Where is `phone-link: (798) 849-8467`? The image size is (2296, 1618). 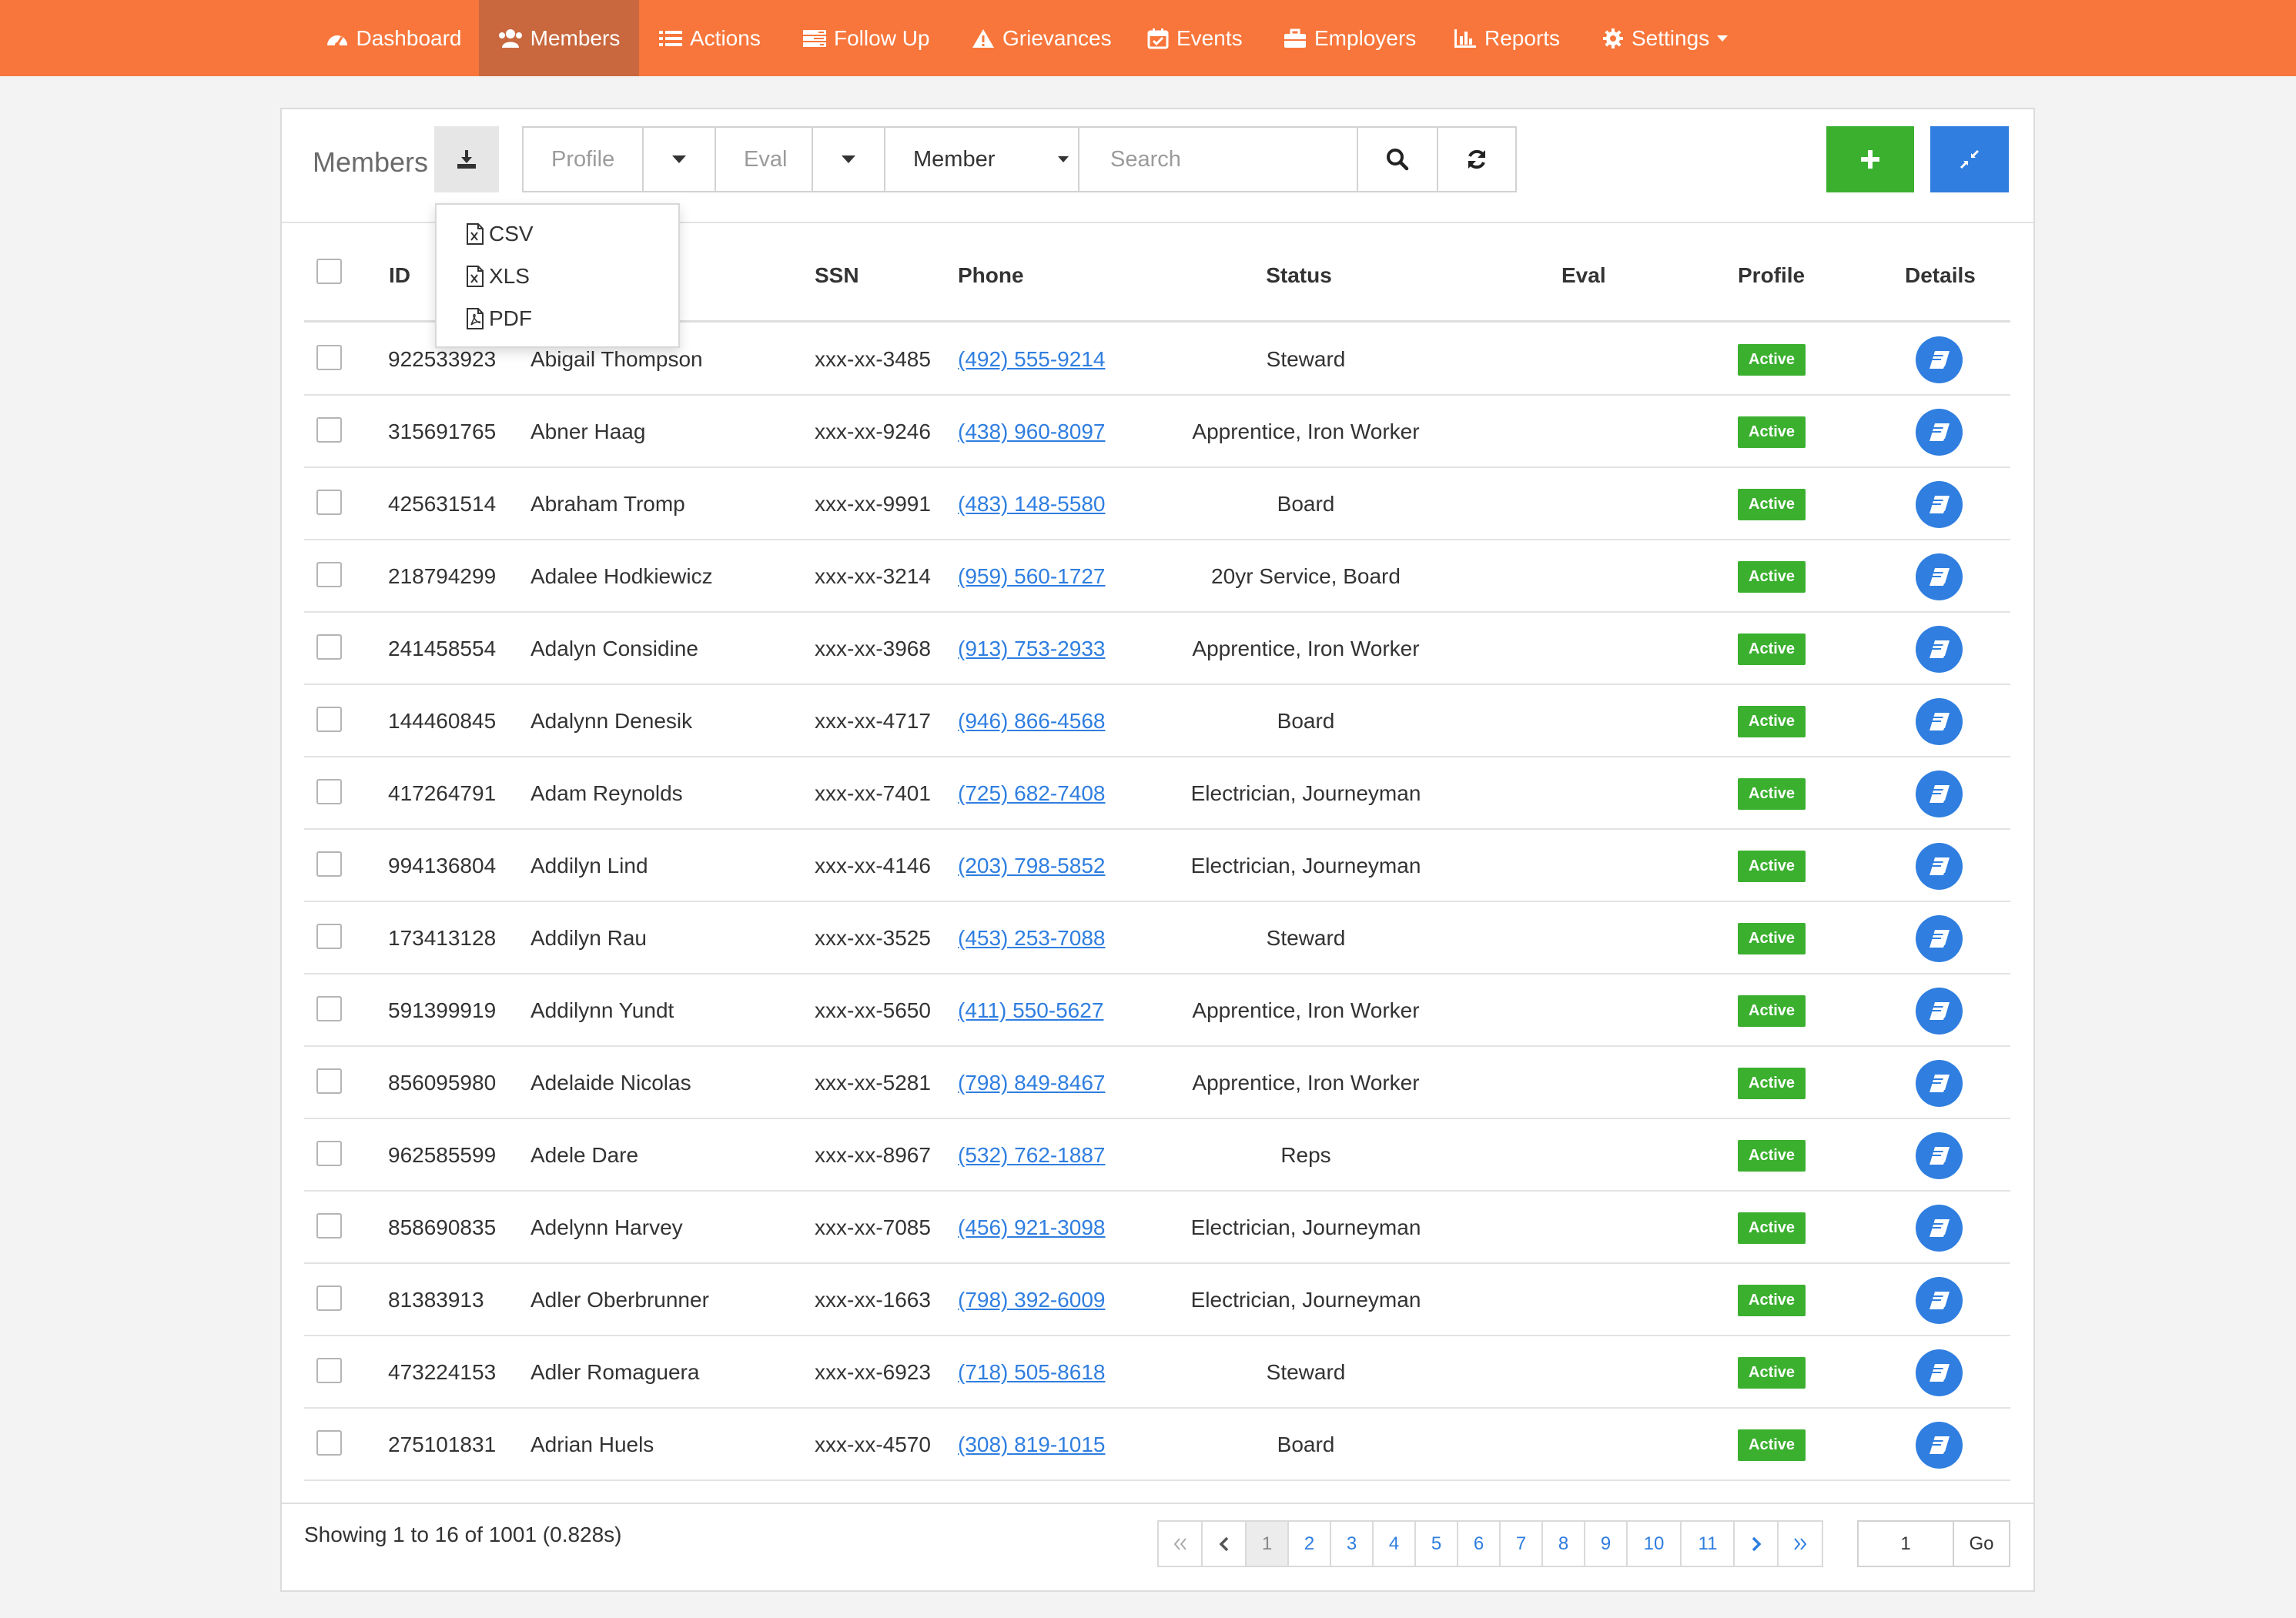
phone-link: (798) 849-8467 is located at coordinates (1031, 1083).